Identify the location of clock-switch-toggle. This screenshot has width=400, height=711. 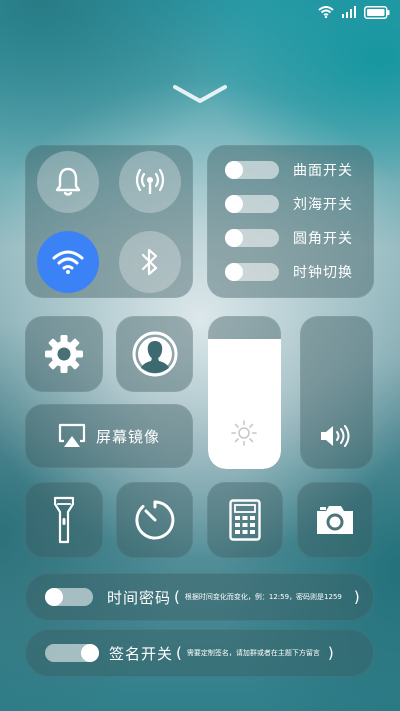
(252, 272).